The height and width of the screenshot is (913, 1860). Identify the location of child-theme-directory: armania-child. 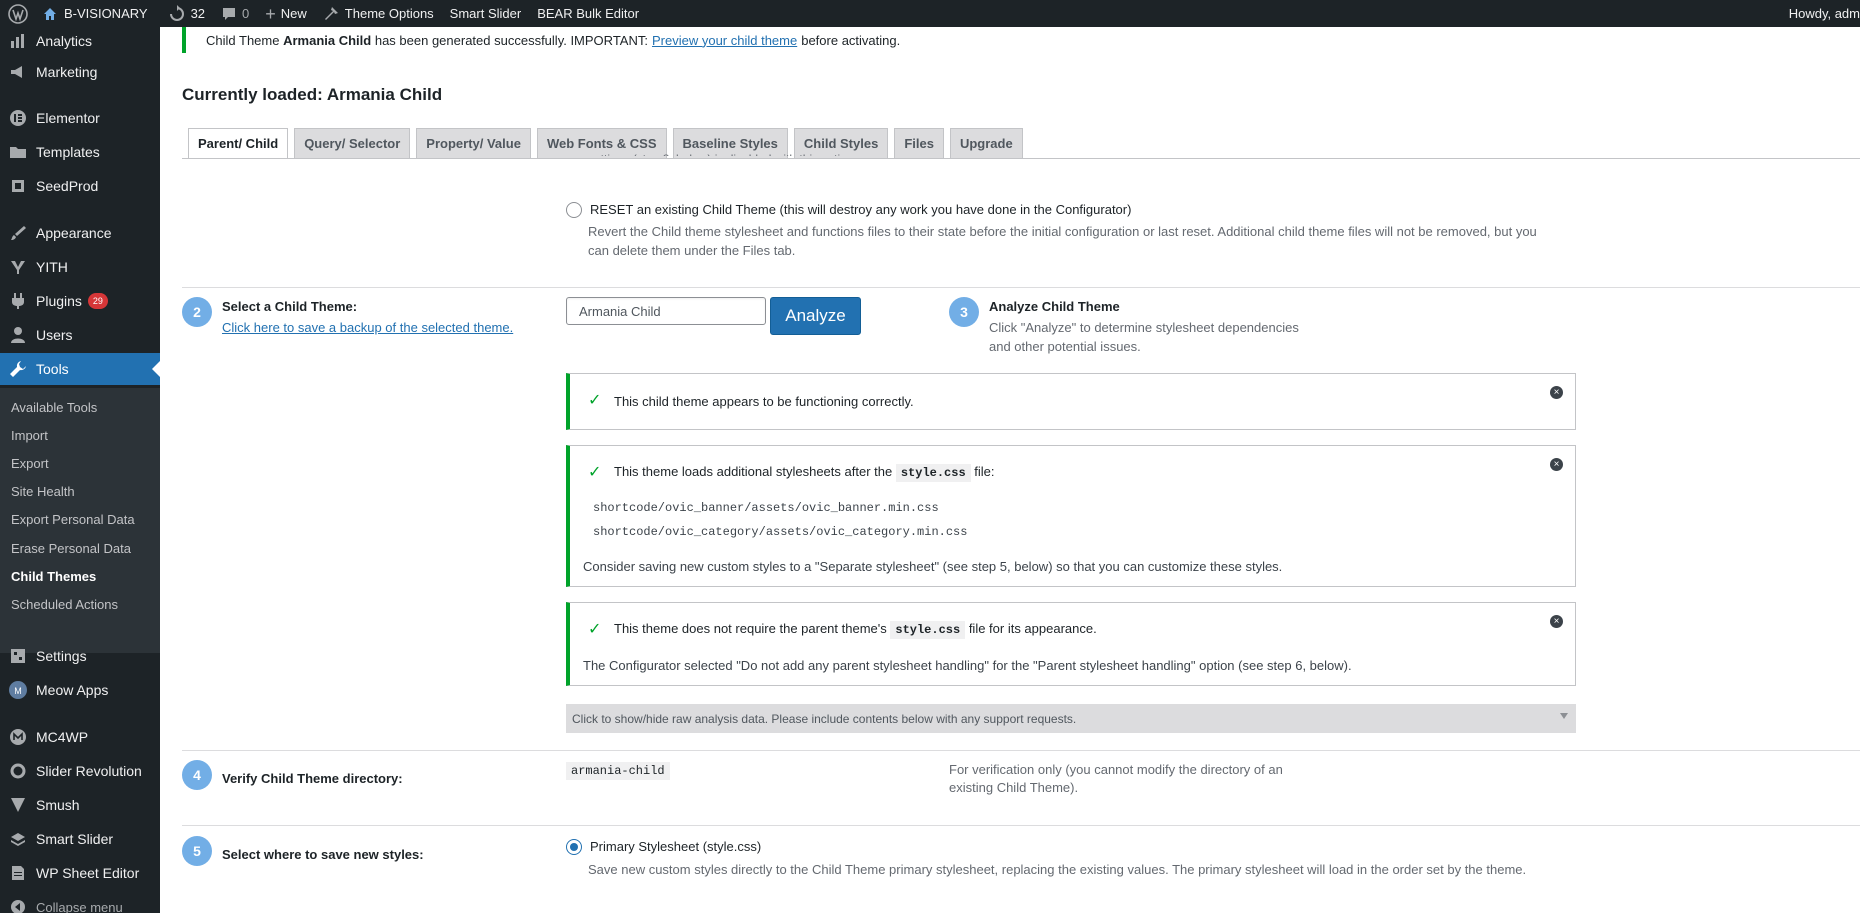
(618, 771).